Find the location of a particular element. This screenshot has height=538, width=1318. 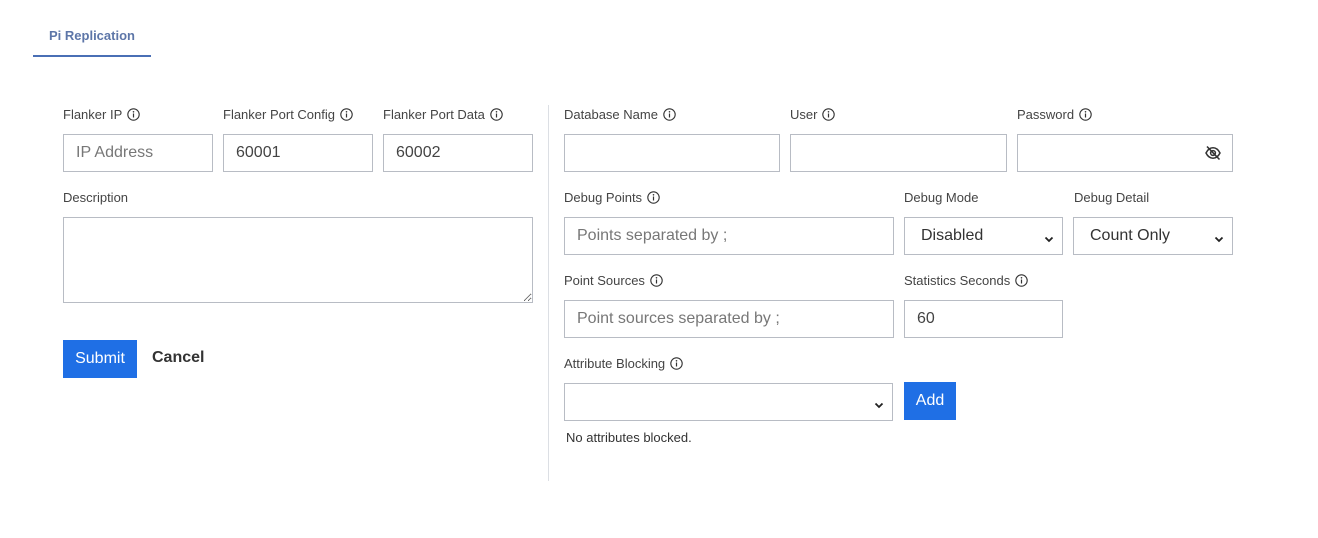

attribute-blocking-select is located at coordinates (728, 402).